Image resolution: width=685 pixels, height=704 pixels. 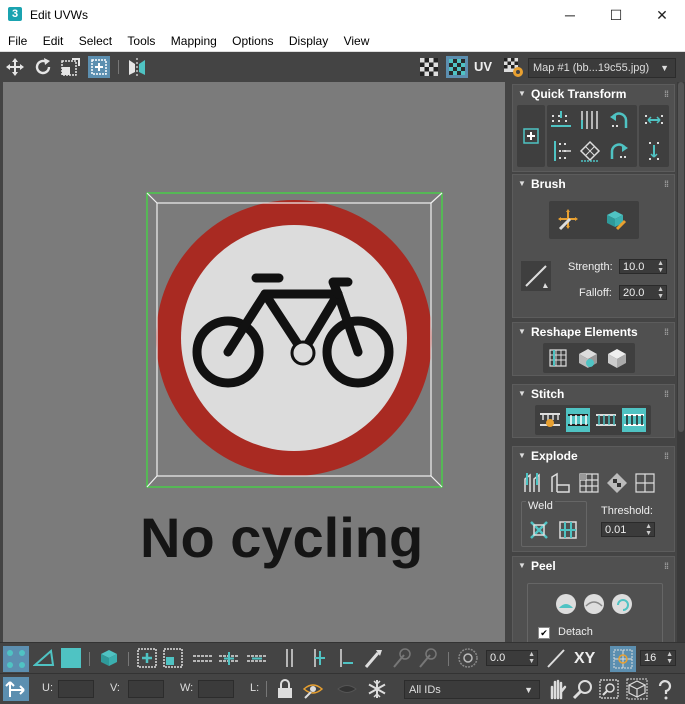 I want to click on align-vertical-icon, so click(x=561, y=151).